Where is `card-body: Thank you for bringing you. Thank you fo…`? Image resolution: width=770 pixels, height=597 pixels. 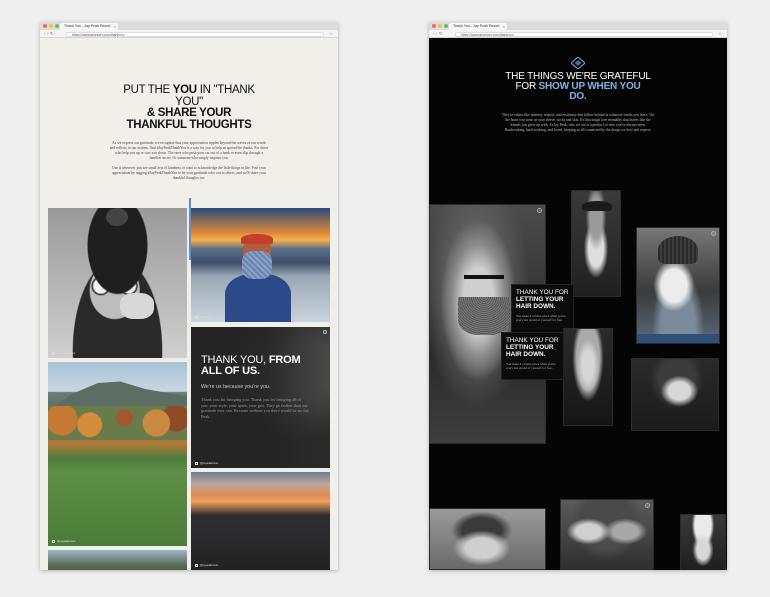 card-body: Thank you for bringing you. Thank you fo… is located at coordinates (255, 408).